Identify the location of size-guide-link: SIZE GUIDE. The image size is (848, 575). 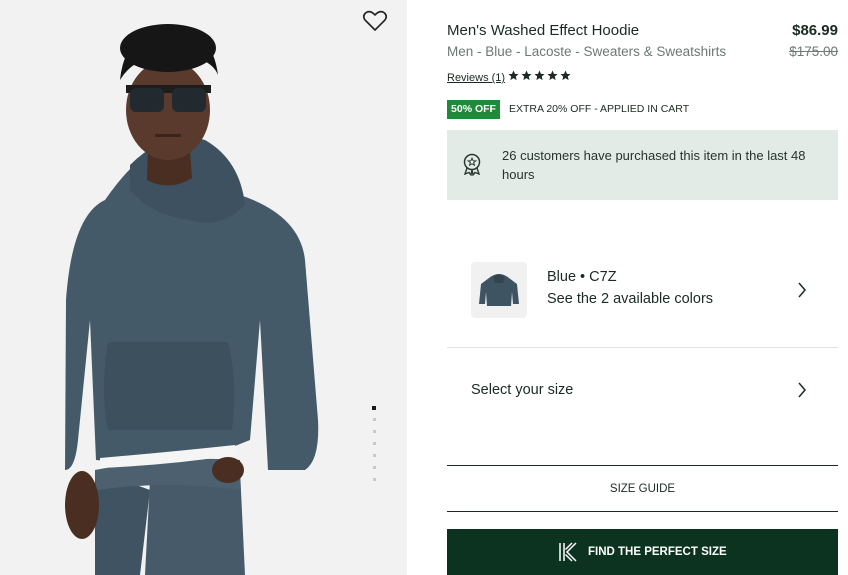
(642, 489).